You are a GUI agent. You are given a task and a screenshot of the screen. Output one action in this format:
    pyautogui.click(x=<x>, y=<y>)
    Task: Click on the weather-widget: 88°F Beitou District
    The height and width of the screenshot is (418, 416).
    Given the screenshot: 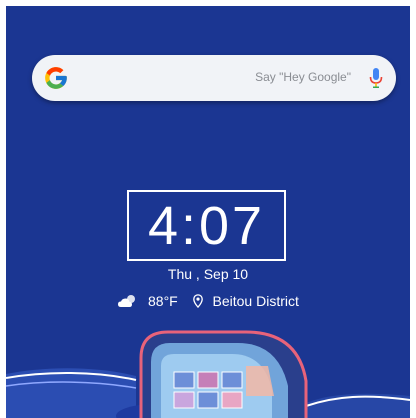 What is the action you would take?
    pyautogui.click(x=208, y=300)
    